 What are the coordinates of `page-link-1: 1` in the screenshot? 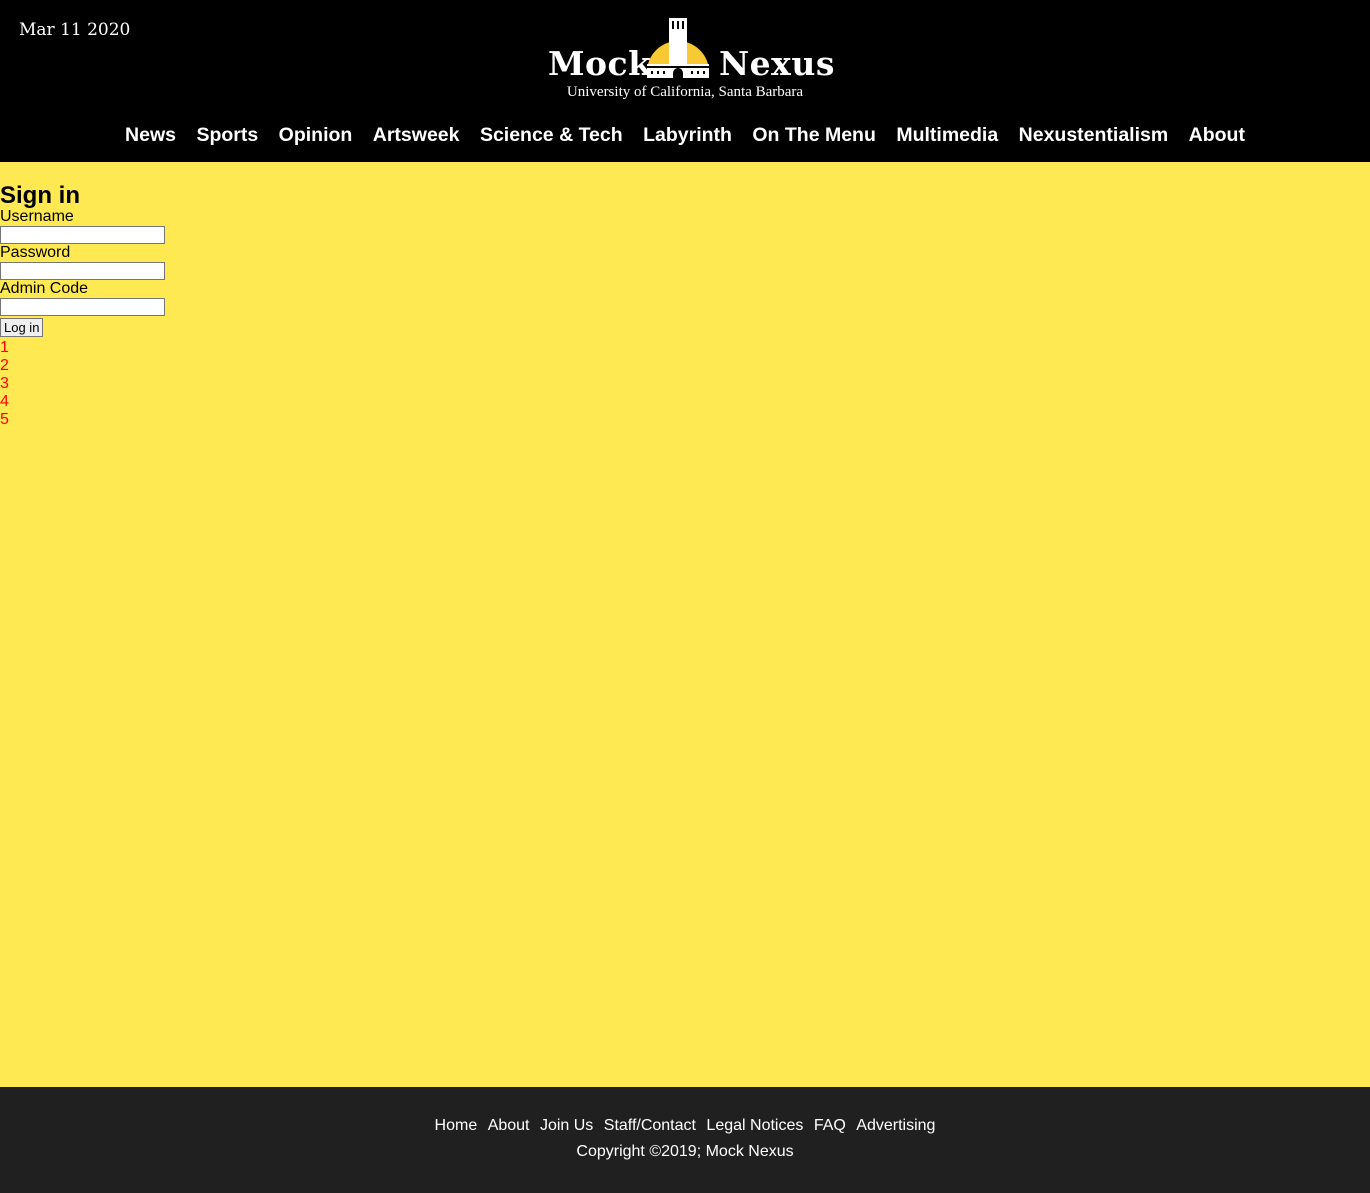 It's located at (4, 348).